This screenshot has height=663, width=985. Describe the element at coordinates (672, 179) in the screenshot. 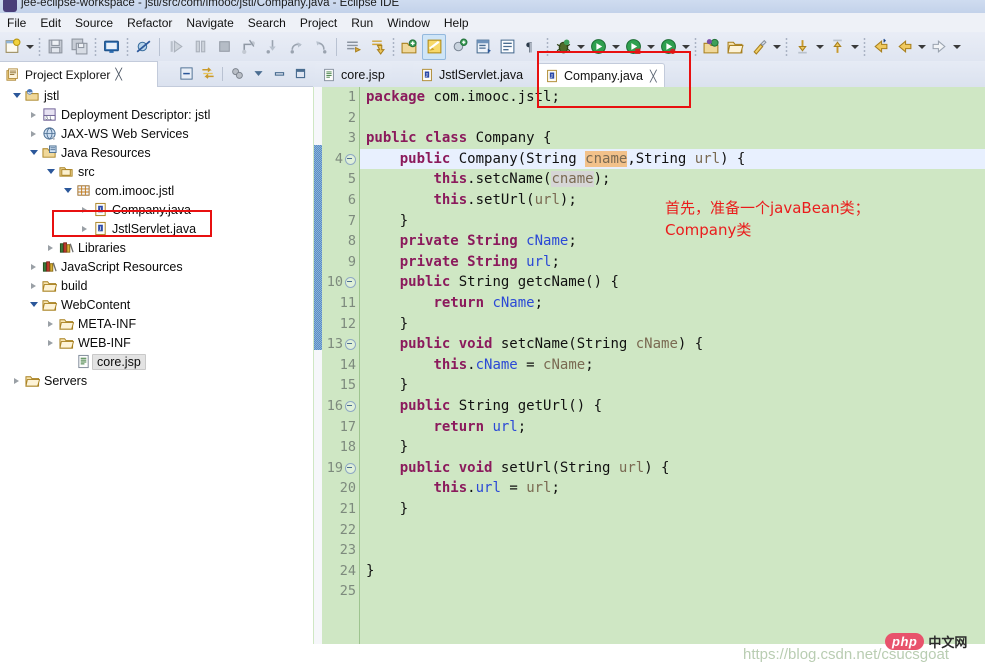

I see `code-line: this.setcName(cname);` at that location.